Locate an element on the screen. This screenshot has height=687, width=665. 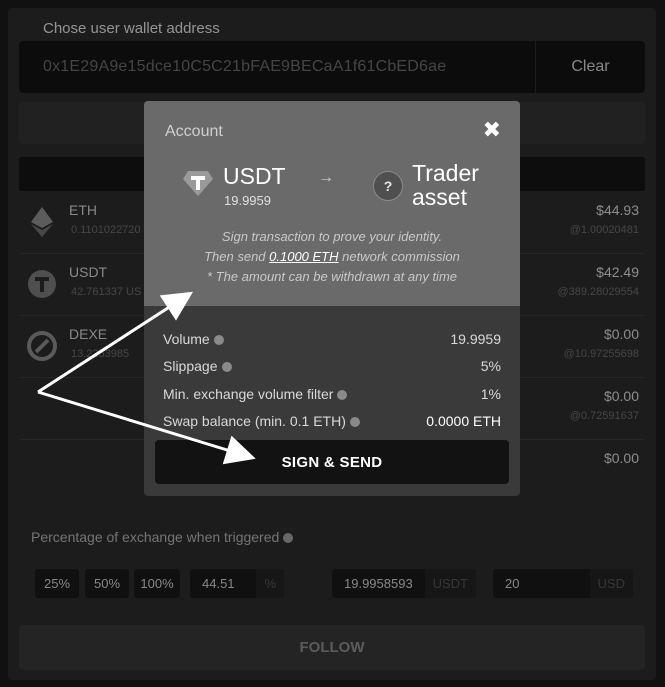
sign-and-send-button: SIGN & SEND is located at coordinates (332, 462).